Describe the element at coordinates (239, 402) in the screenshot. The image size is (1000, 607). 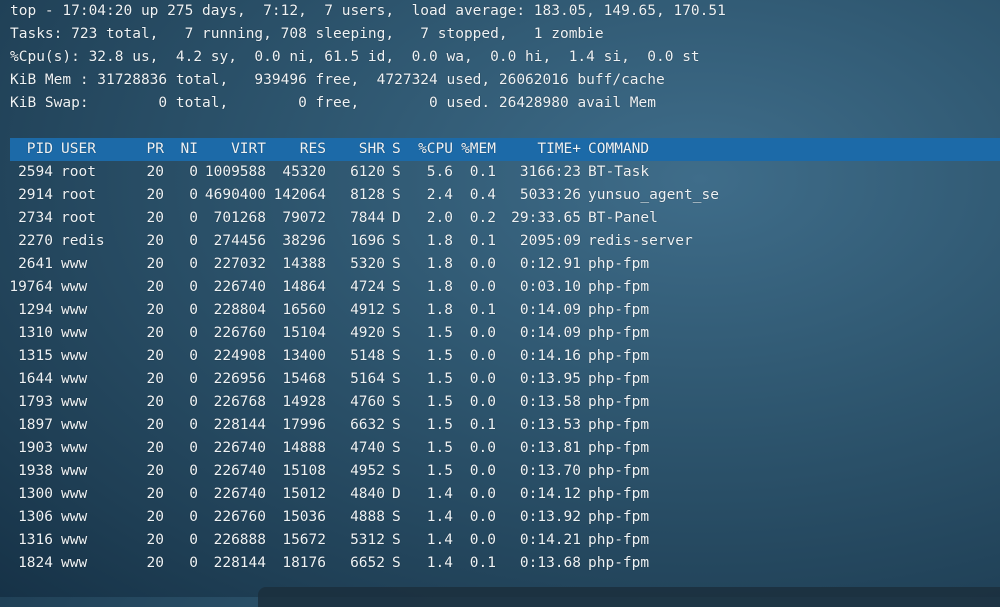
I see `cell-virt: 226768` at that location.